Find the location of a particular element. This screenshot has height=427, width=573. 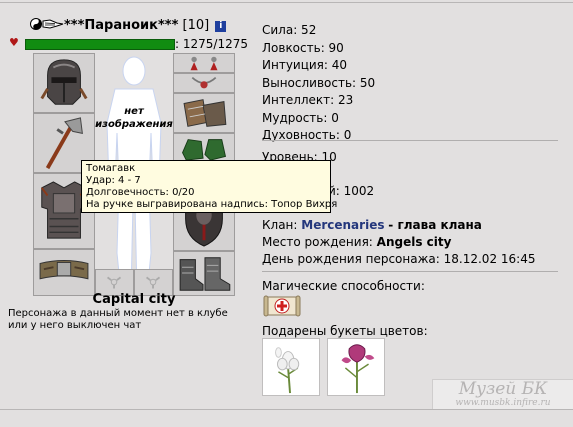

earrings-slot is located at coordinates (204, 63).